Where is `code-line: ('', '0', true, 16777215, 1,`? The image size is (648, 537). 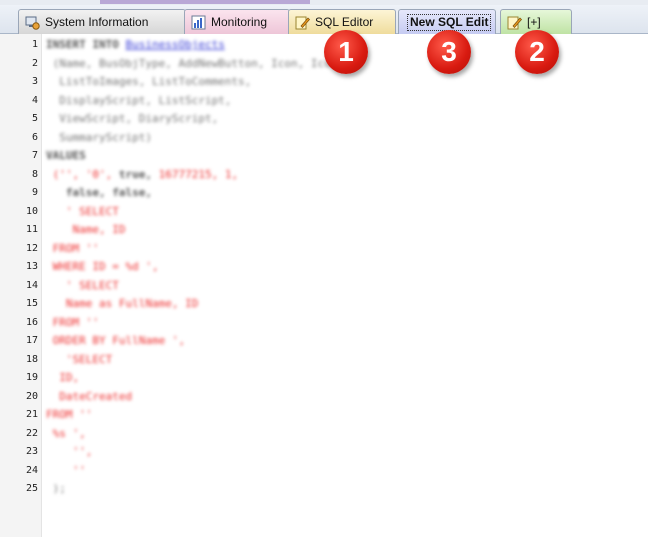
code-line: ('', '0', true, 16777215, 1, is located at coordinates (326, 175).